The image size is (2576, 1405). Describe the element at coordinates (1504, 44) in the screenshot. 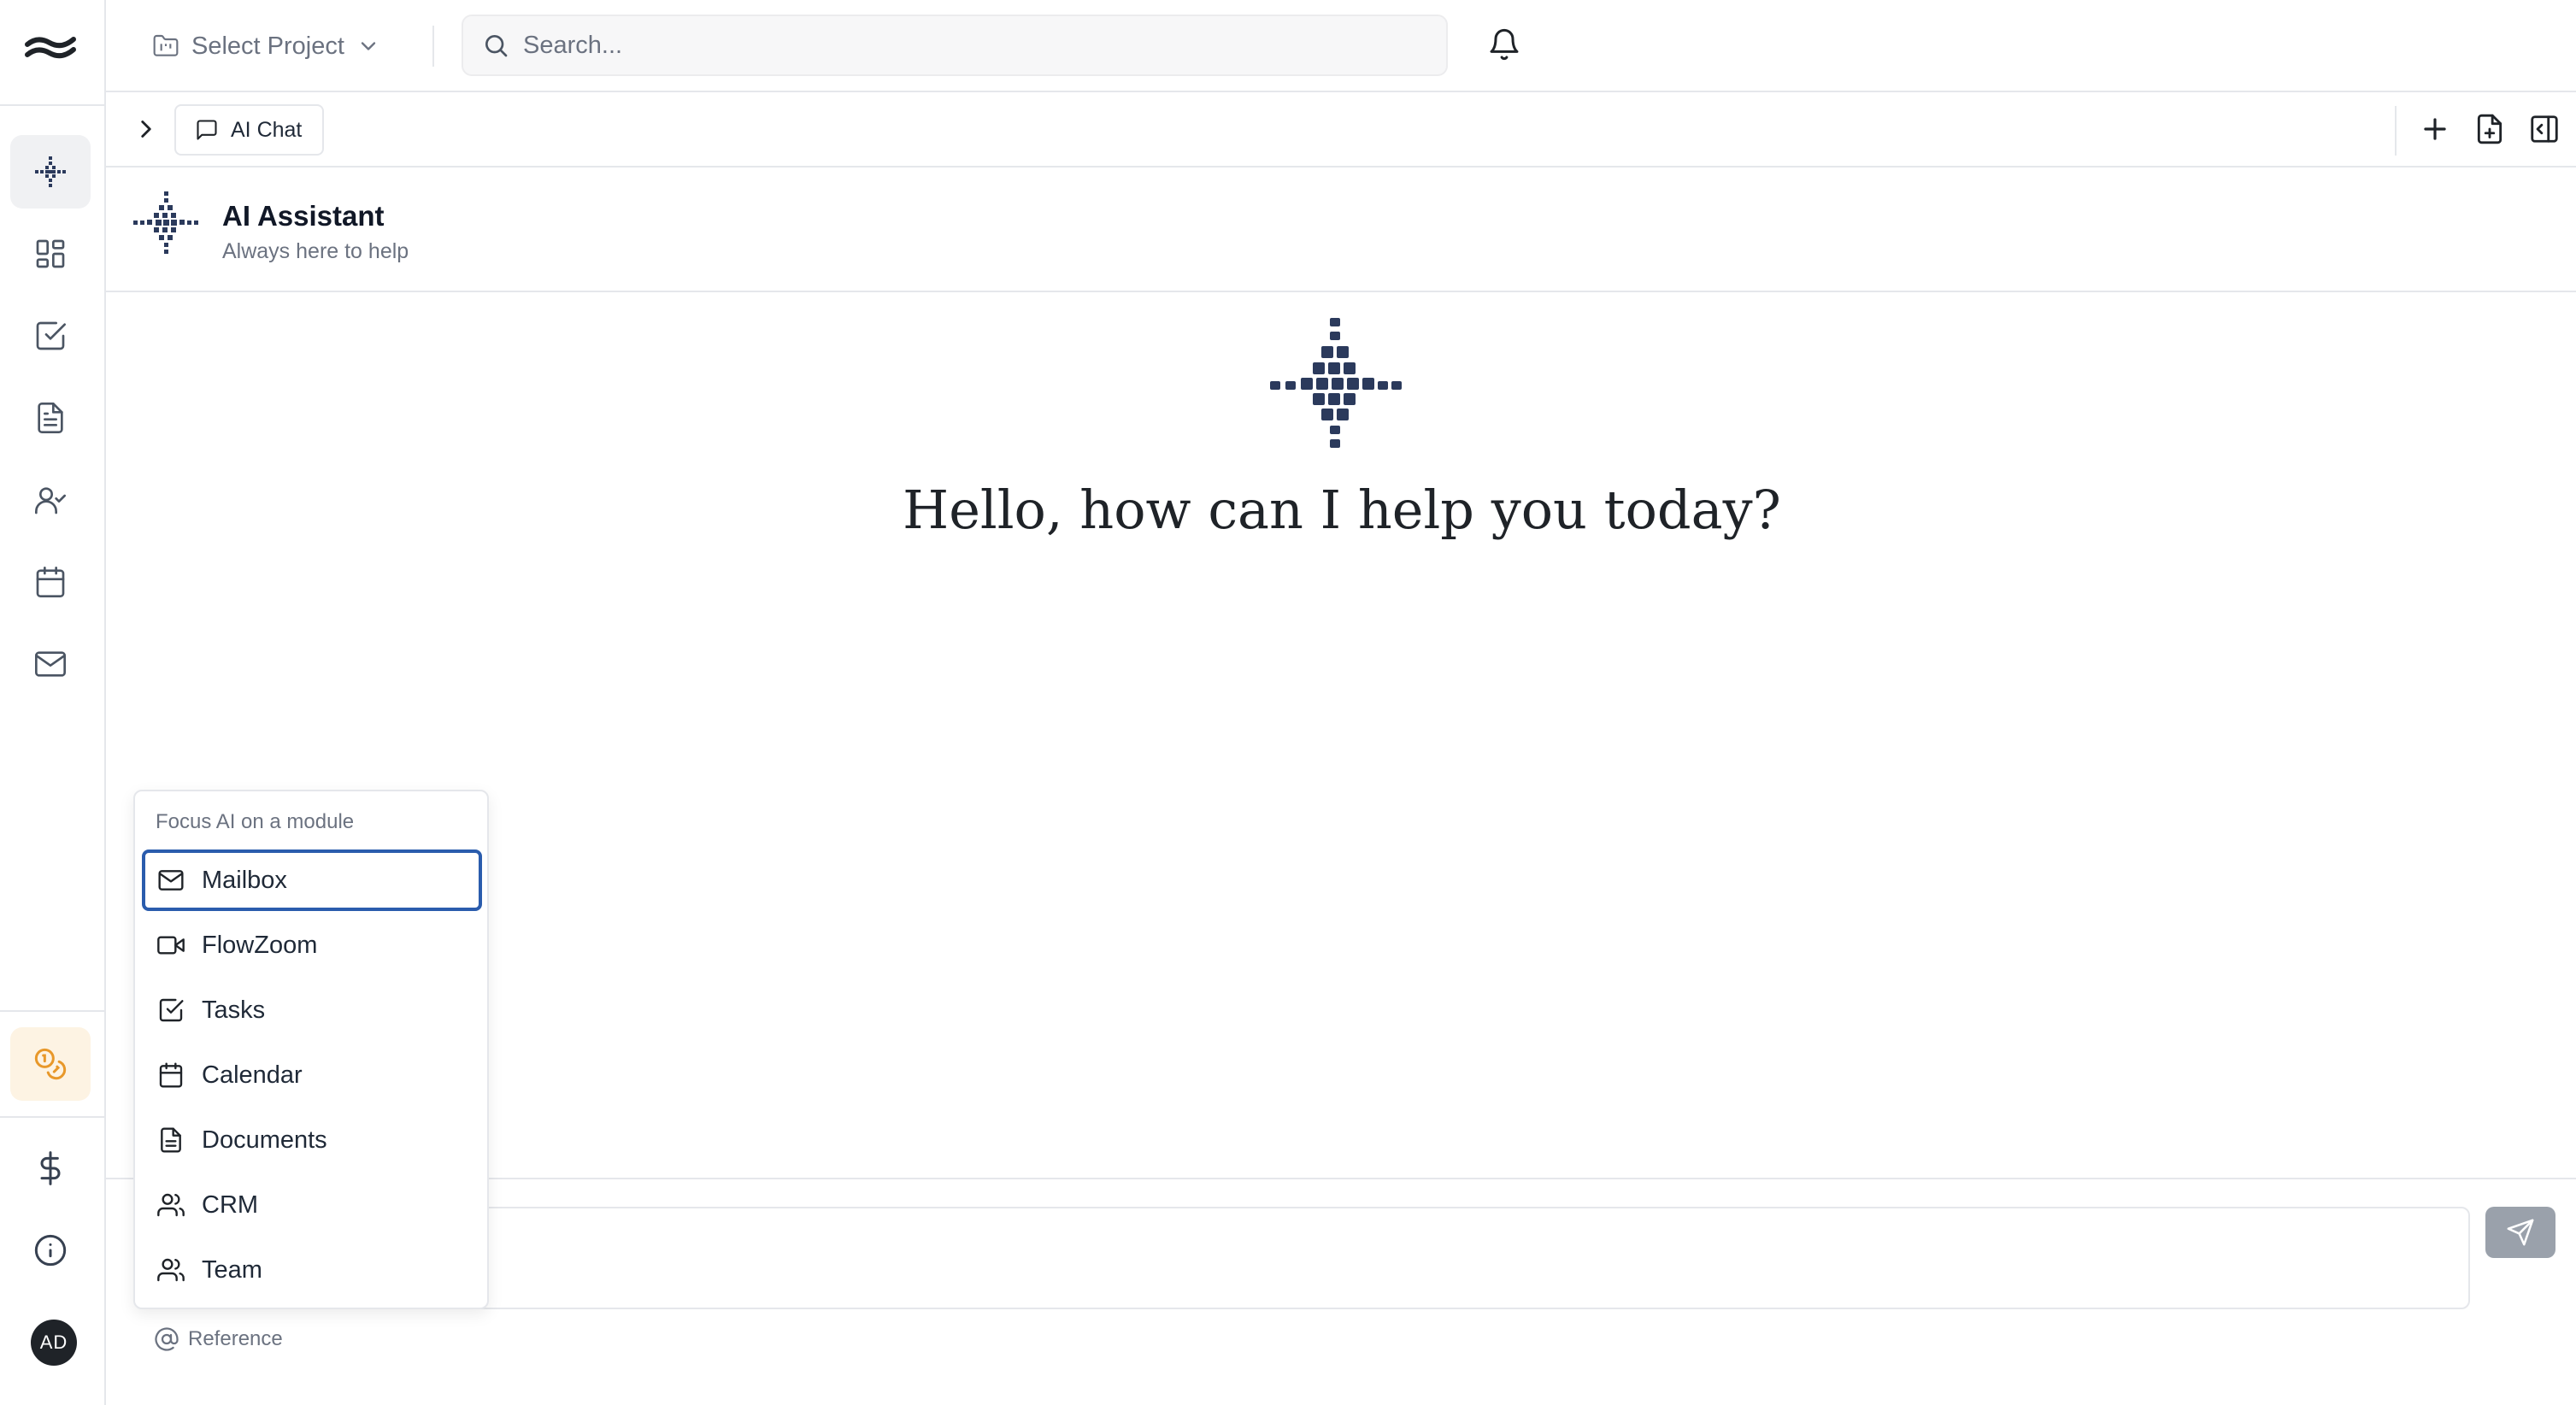

I see `bell-icon` at that location.